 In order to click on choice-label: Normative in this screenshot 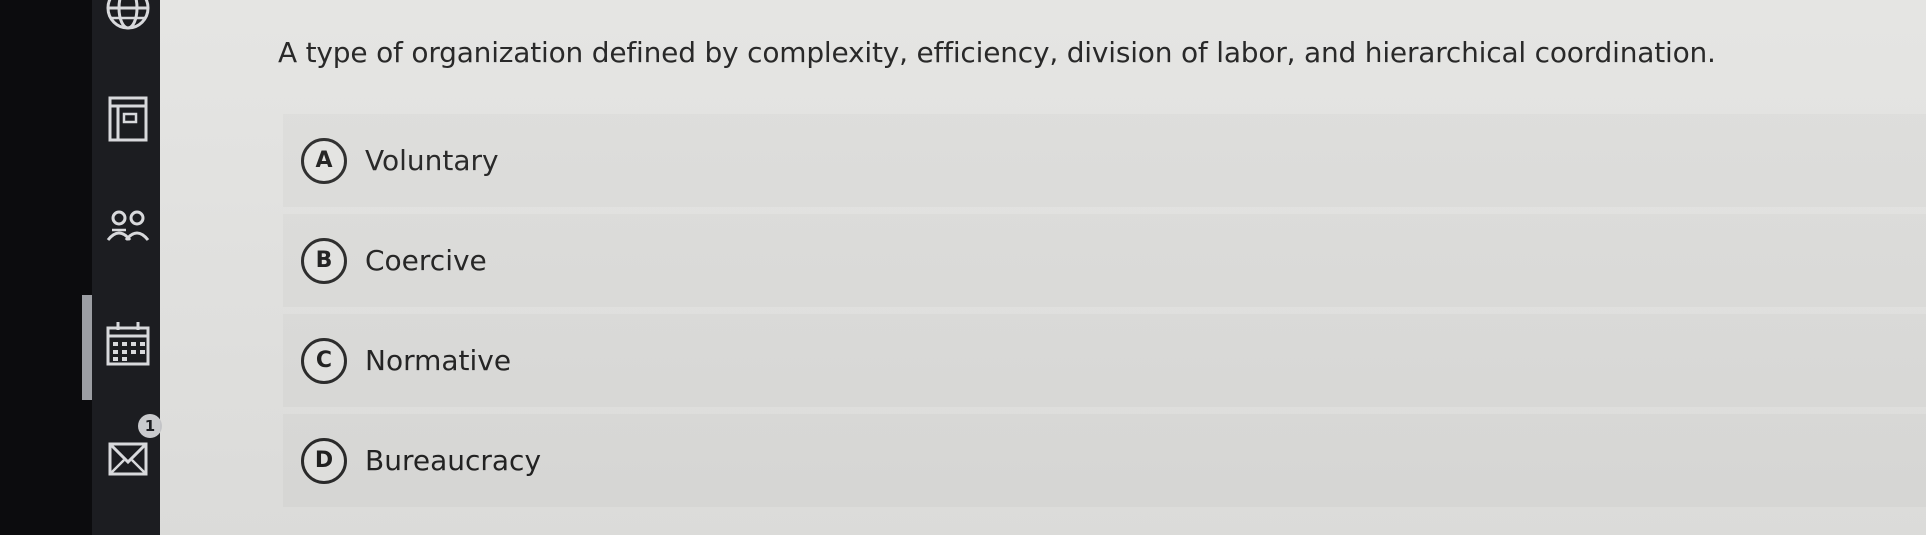, I will do `click(438, 360)`.